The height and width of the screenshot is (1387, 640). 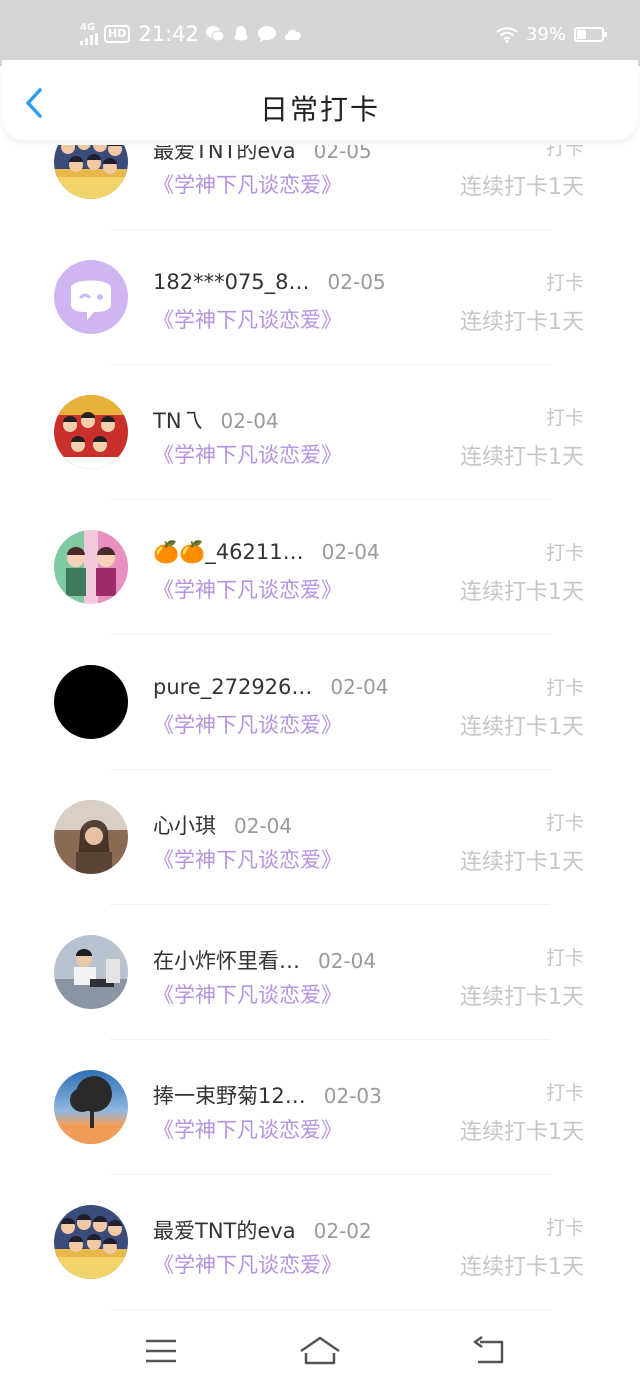 What do you see at coordinates (320, 567) in the screenshot?
I see `checkin-row: 🍊🍊_46211… 02-04 《学神下凡谈恋爱》 打卡连续打卡1天` at bounding box center [320, 567].